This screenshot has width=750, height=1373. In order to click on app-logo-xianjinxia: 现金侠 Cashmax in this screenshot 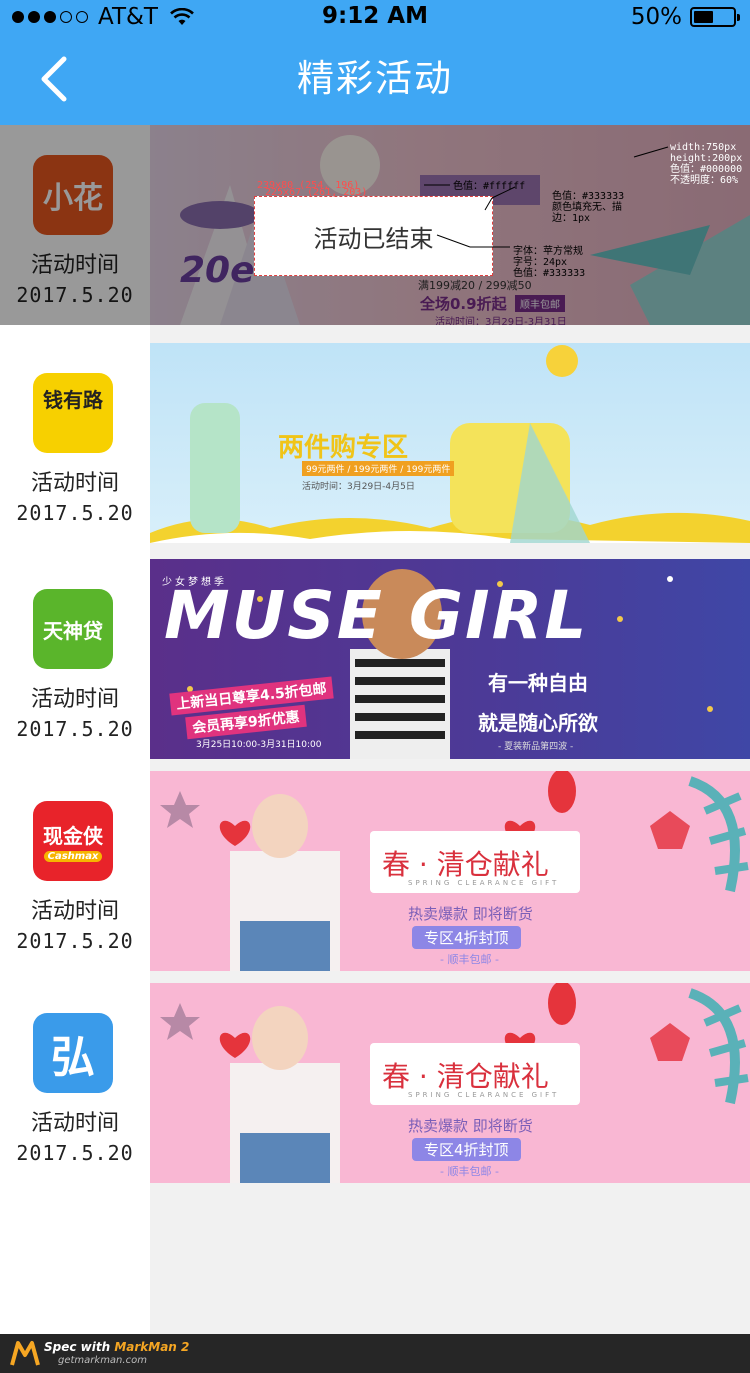, I will do `click(73, 841)`.